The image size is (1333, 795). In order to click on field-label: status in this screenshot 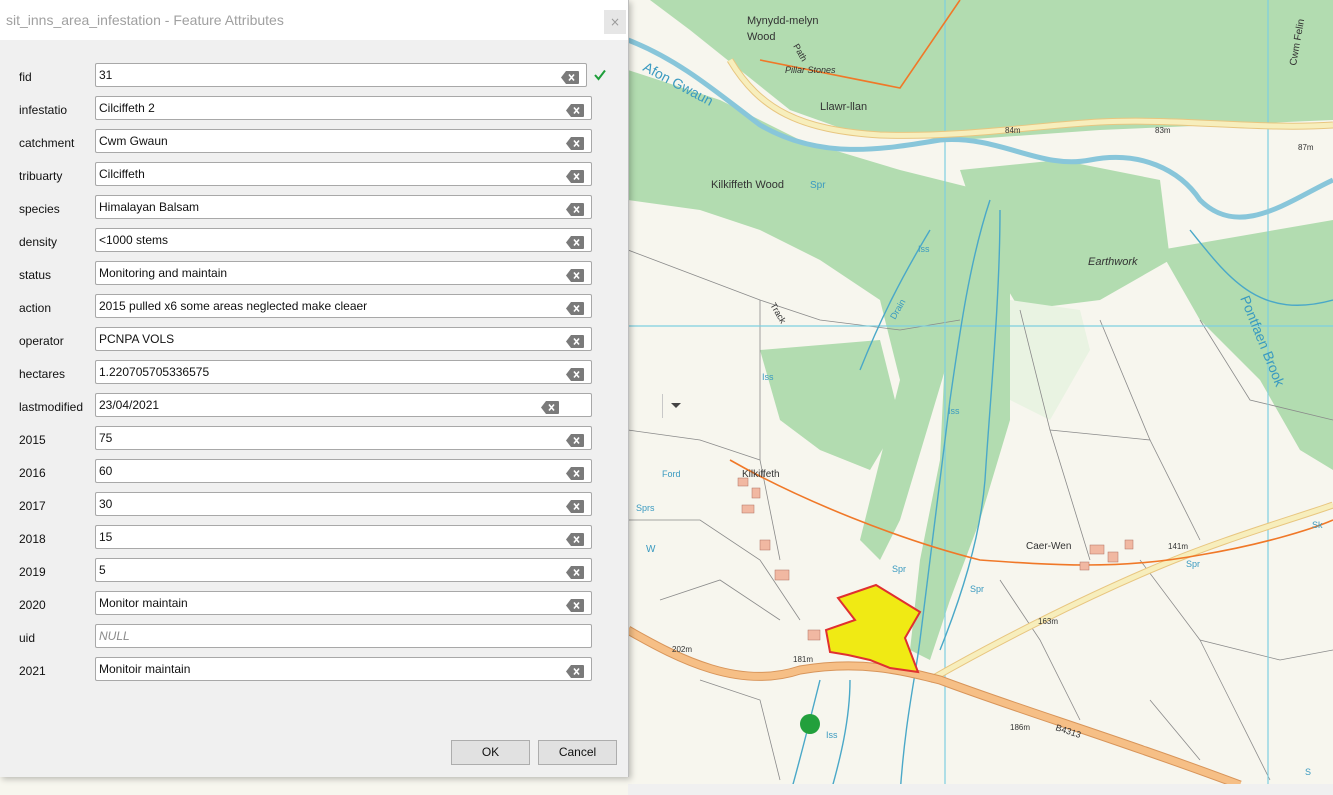, I will do `click(35, 275)`.